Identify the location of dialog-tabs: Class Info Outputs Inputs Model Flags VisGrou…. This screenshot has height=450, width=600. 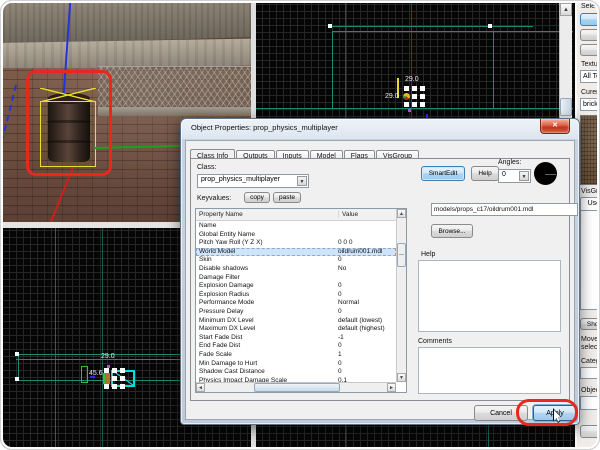
(305, 153).